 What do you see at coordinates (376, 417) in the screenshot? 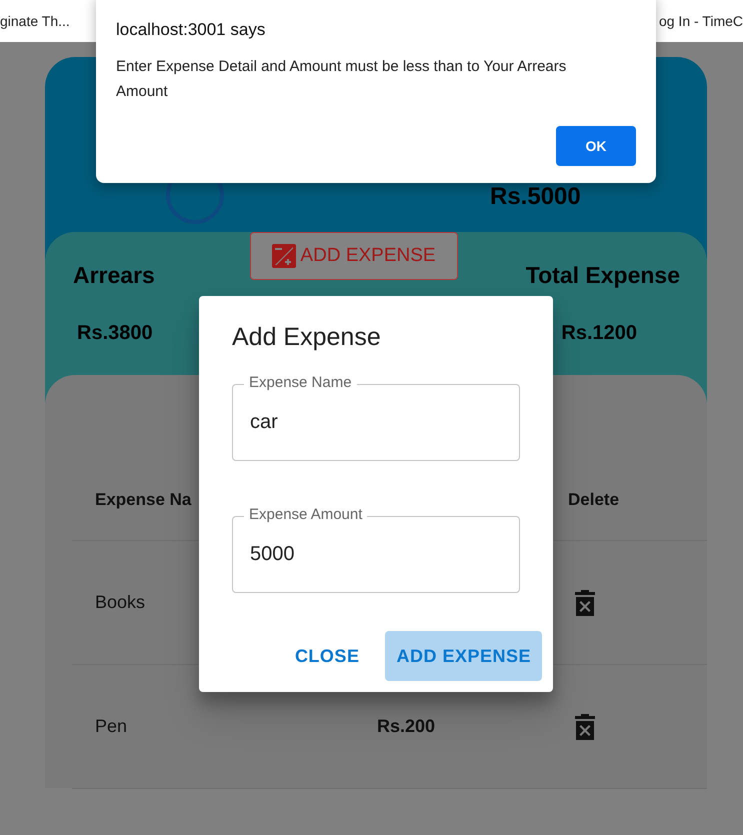
I see `input-field: Expense Name car` at bounding box center [376, 417].